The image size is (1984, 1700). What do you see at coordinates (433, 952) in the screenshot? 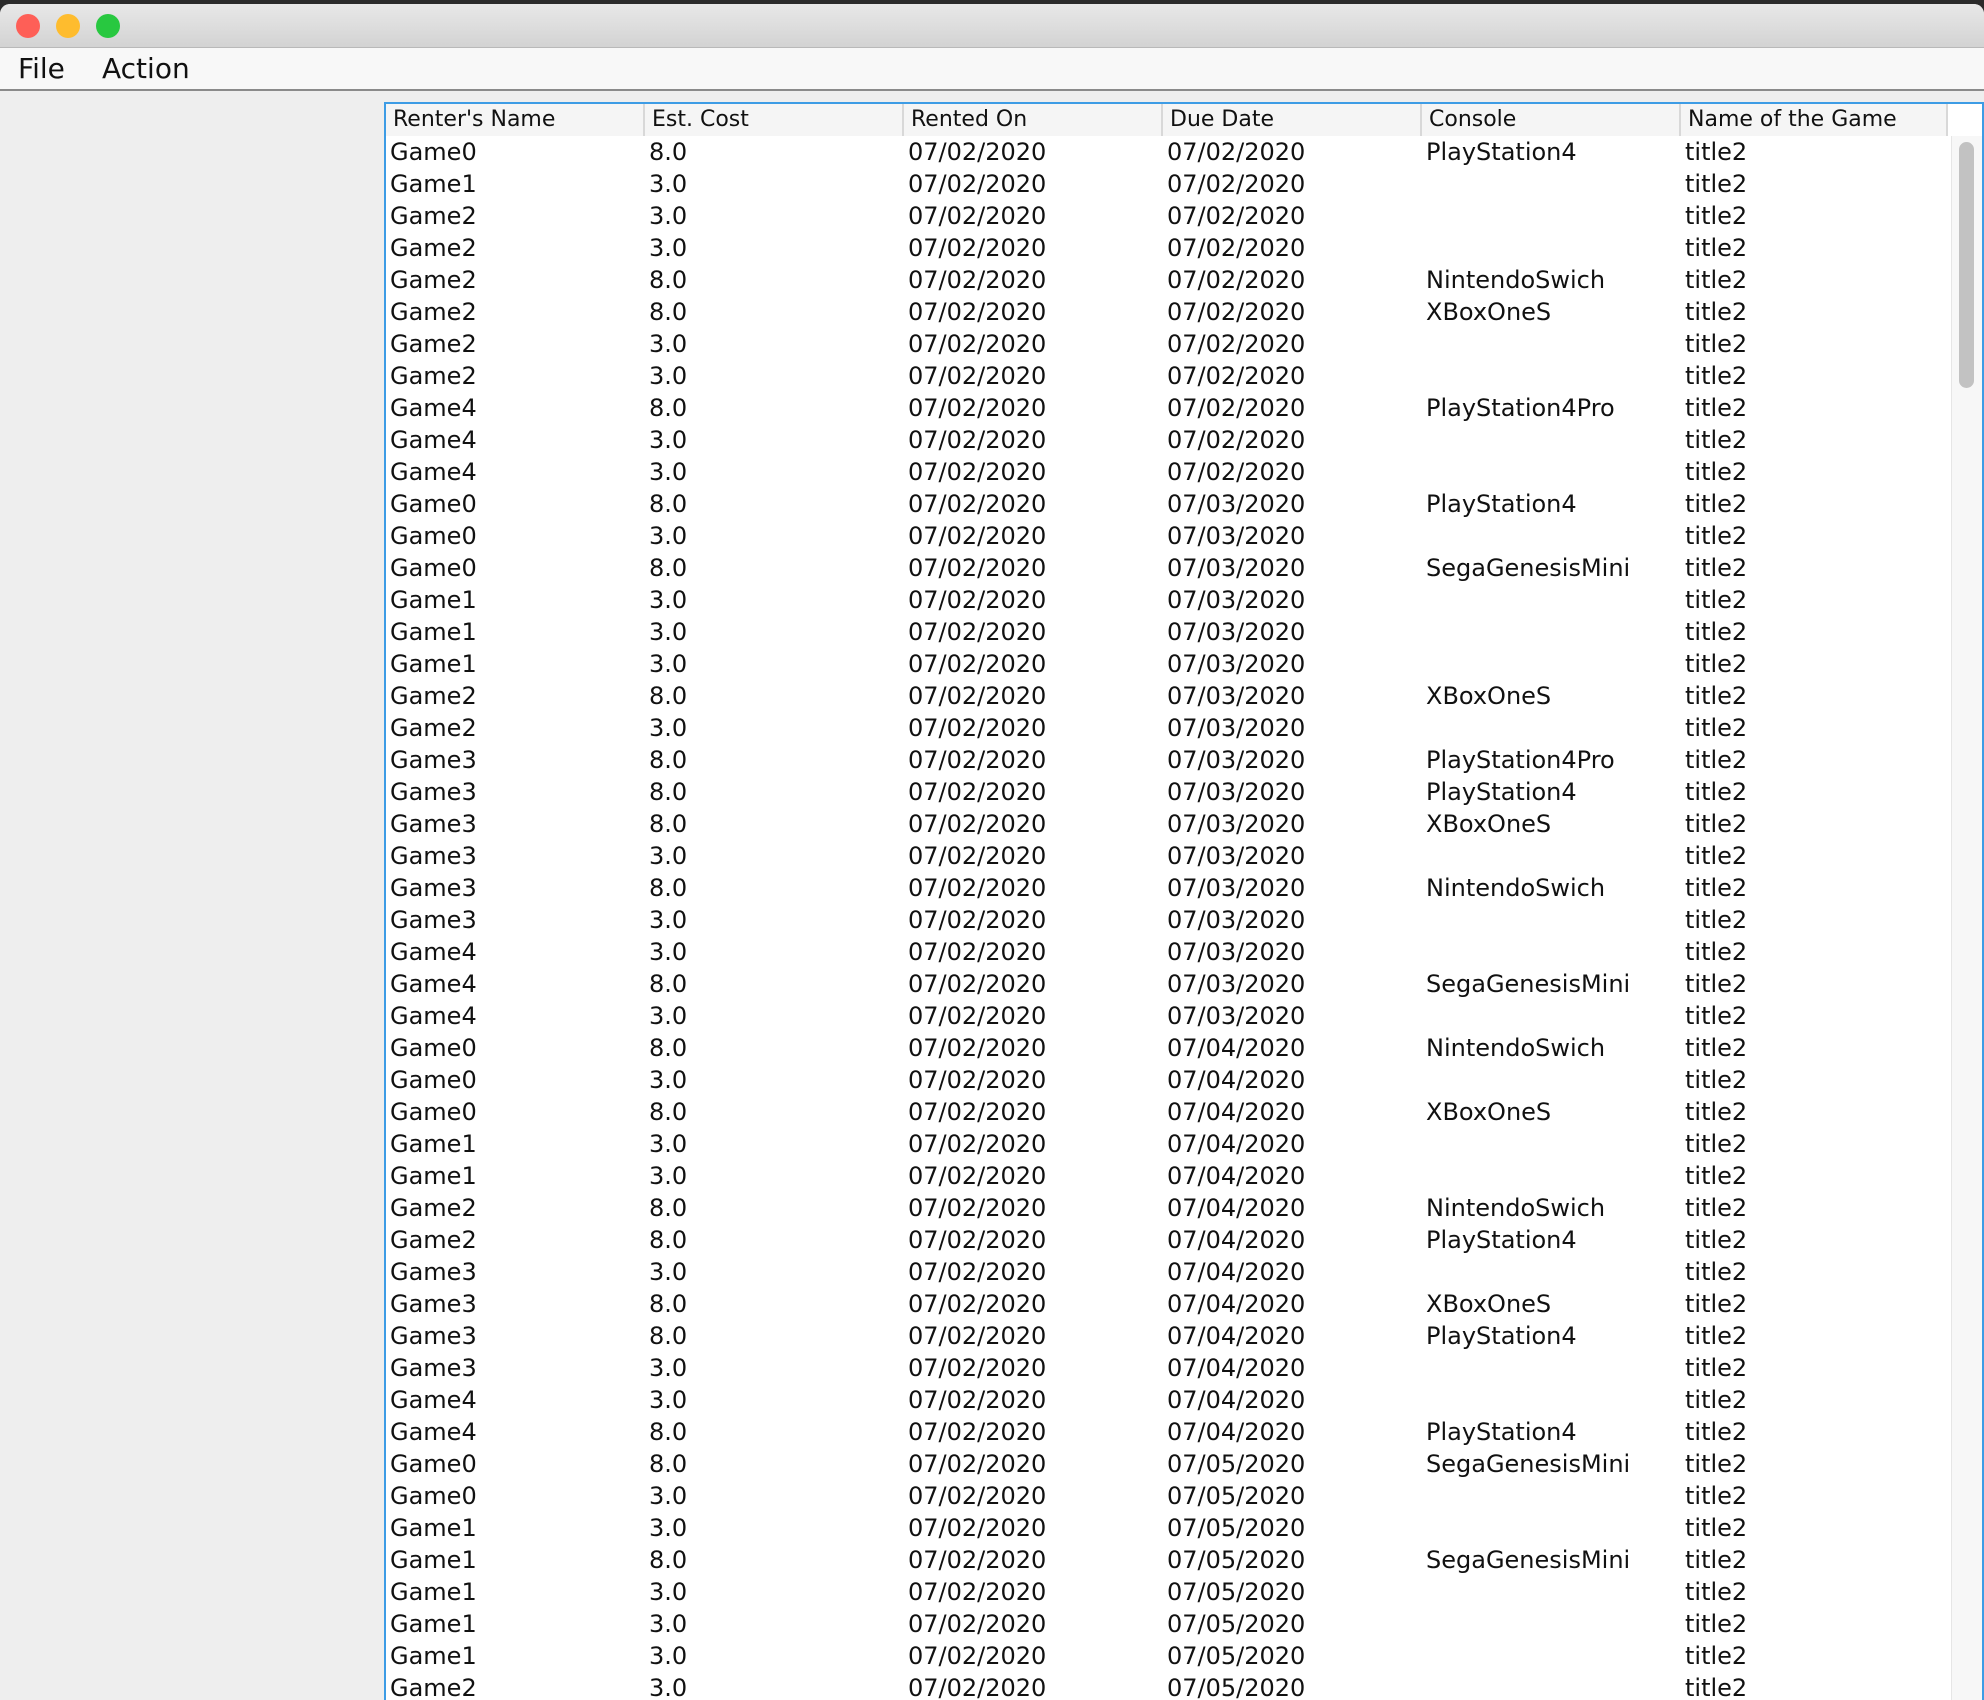
I see `cell-renters-name: Game4` at bounding box center [433, 952].